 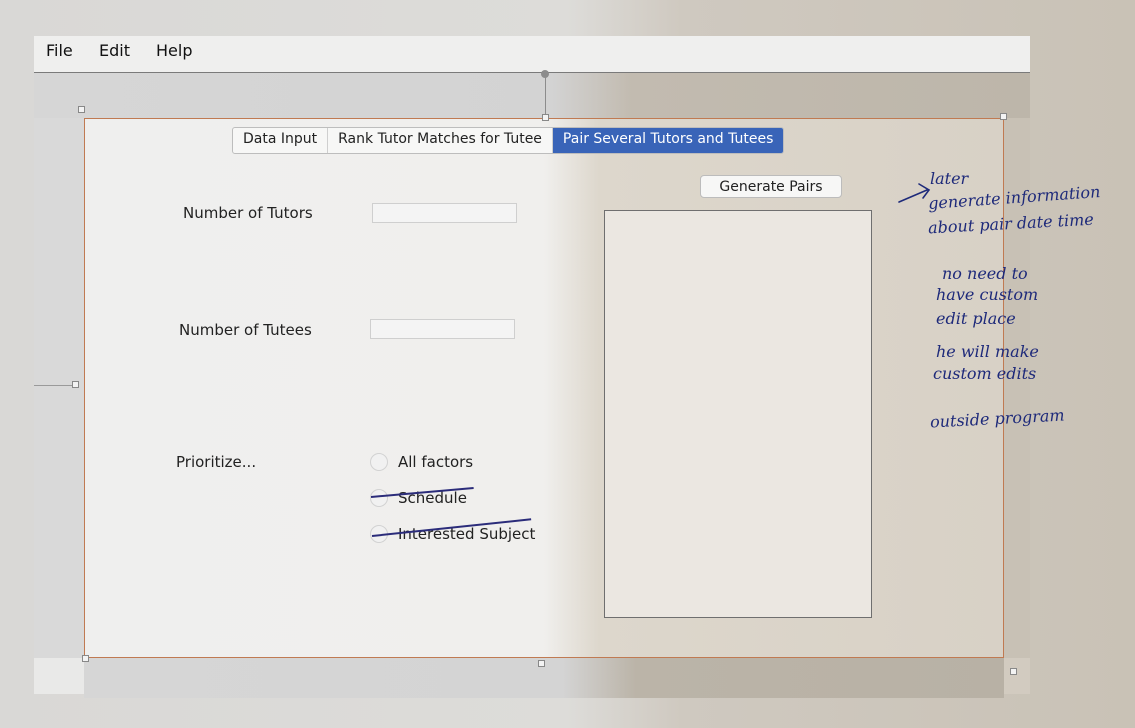 What do you see at coordinates (114, 50) in the screenshot?
I see `menu-edit: Edit` at bounding box center [114, 50].